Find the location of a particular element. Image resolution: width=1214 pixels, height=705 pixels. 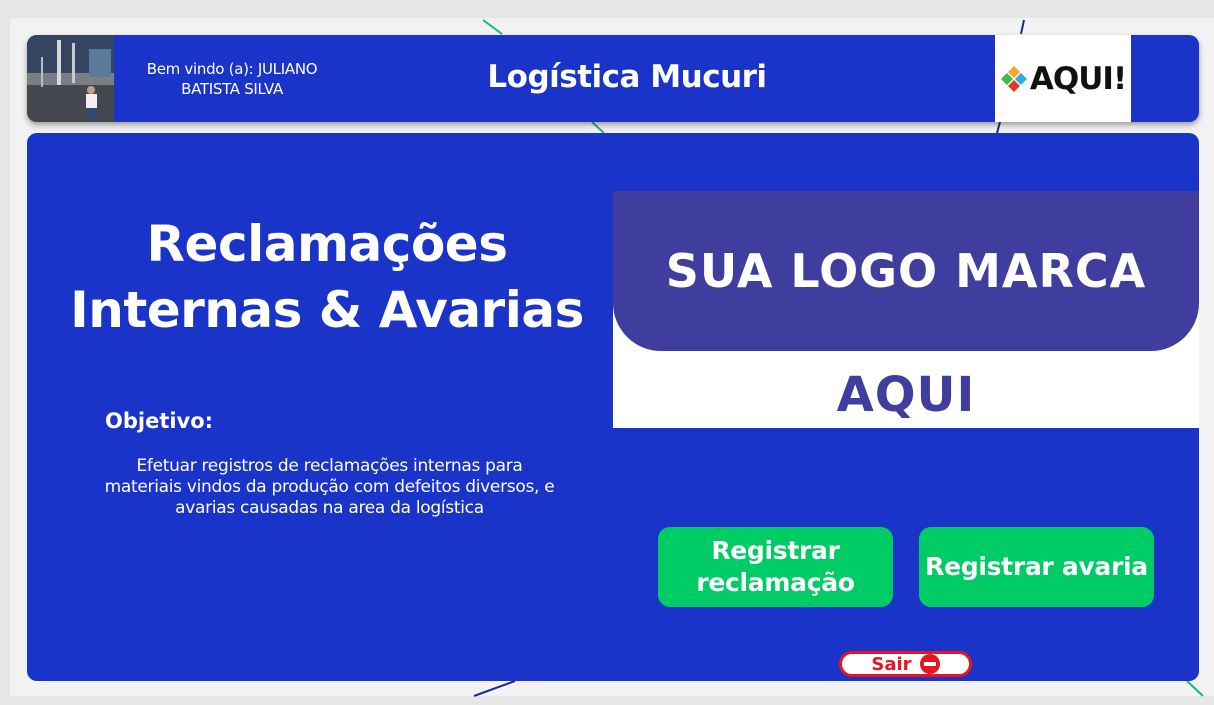

brand-logo: AQUI! is located at coordinates (1063, 78).